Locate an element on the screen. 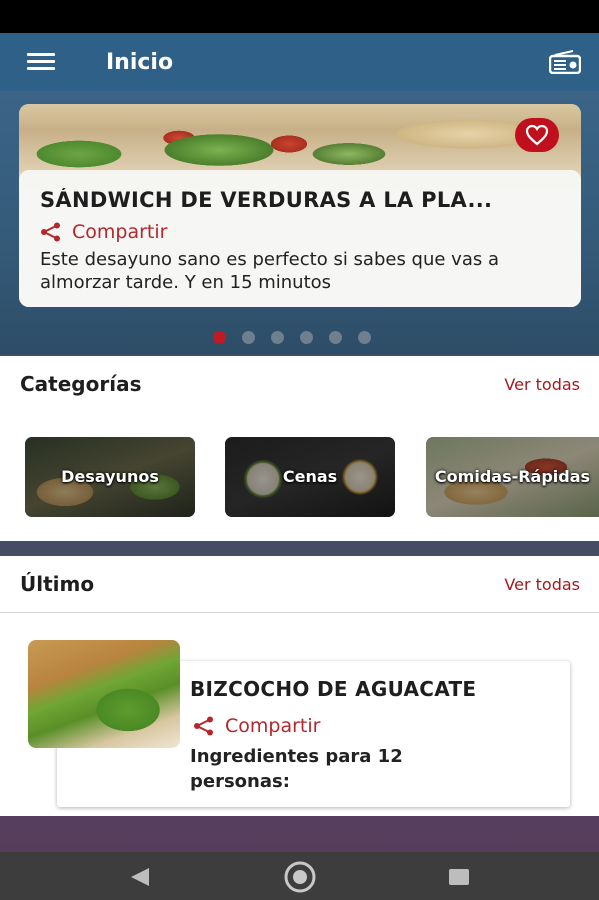  home-circle-icon is located at coordinates (300, 877).